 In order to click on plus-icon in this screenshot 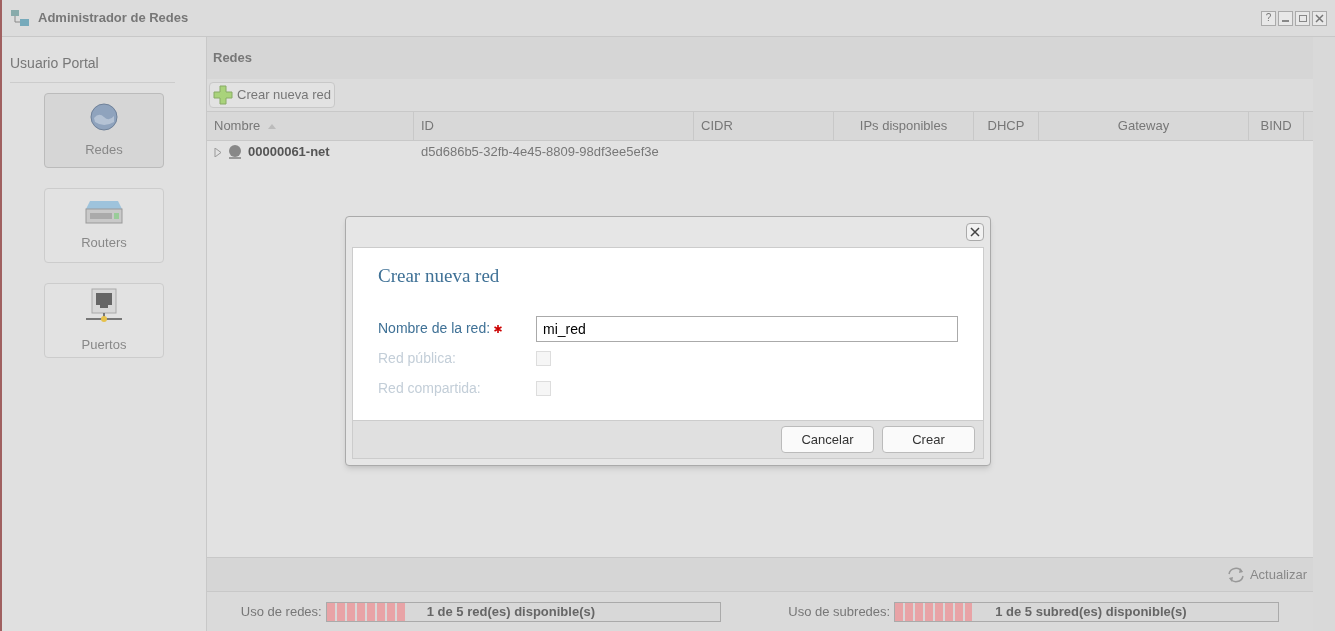, I will do `click(223, 95)`.